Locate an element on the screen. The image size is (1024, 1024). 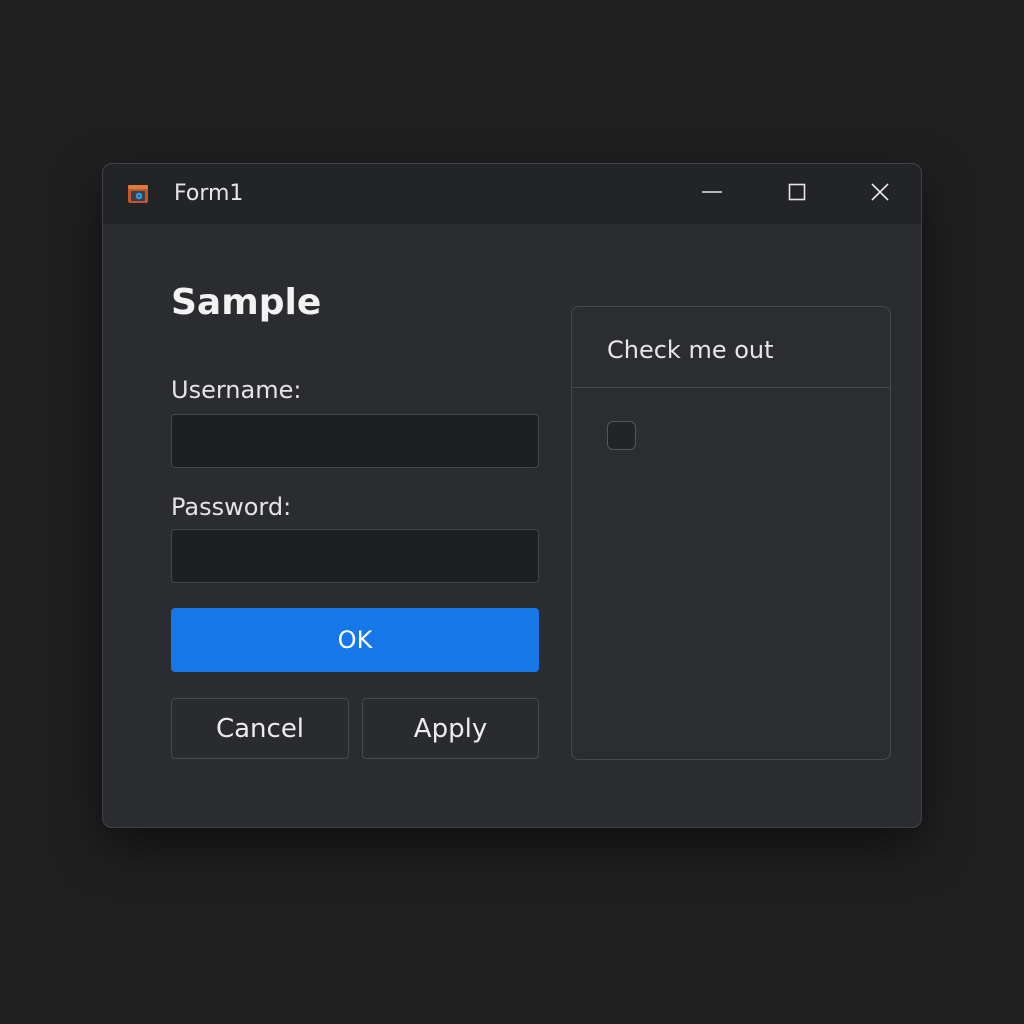
maximize-button is located at coordinates (797, 194).